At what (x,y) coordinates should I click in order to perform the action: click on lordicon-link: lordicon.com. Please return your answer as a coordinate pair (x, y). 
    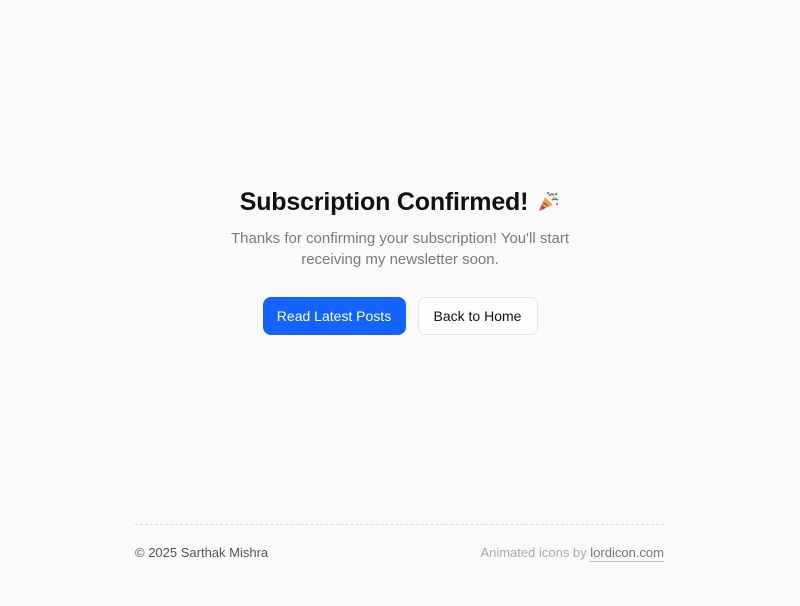
    Looking at the image, I should click on (627, 553).